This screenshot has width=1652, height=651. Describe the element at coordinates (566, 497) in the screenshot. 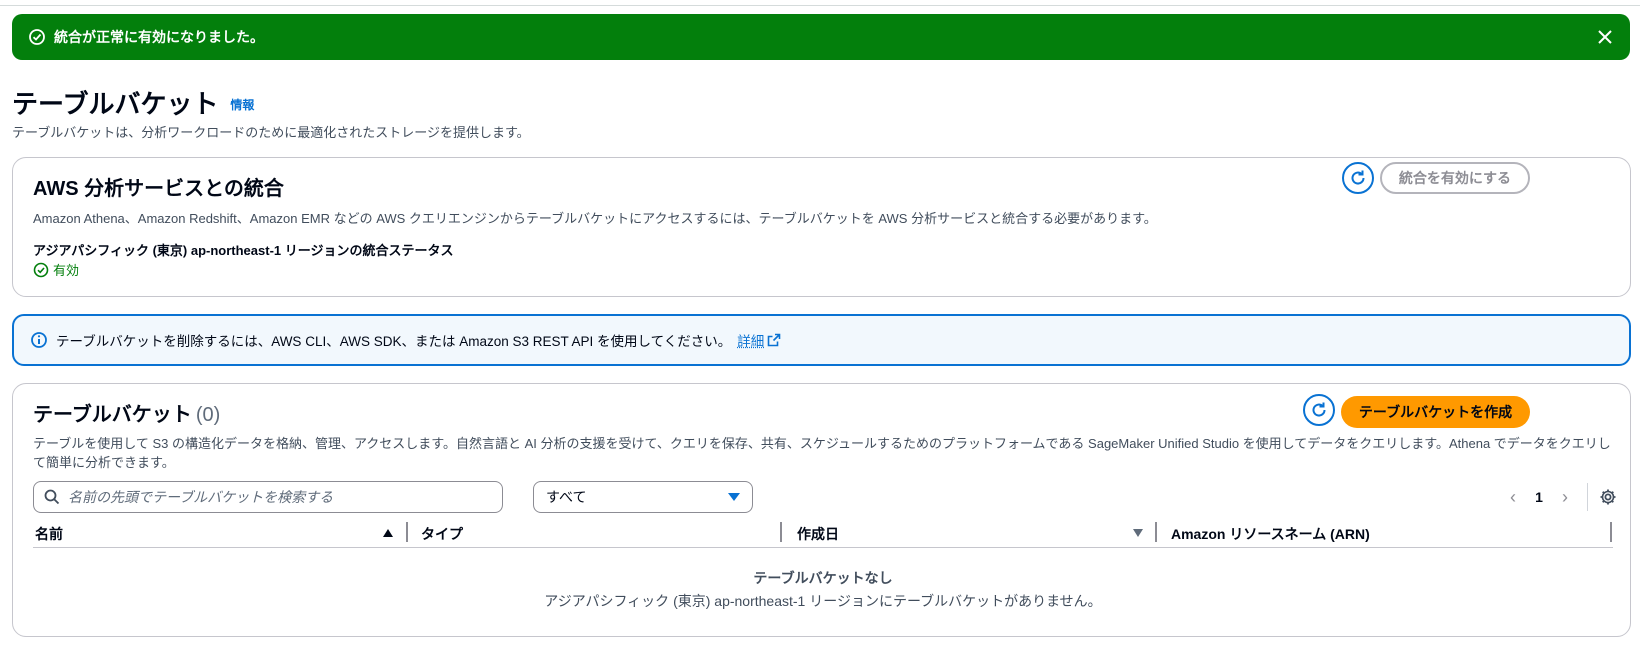

I see `type-filter-value: すべて` at that location.